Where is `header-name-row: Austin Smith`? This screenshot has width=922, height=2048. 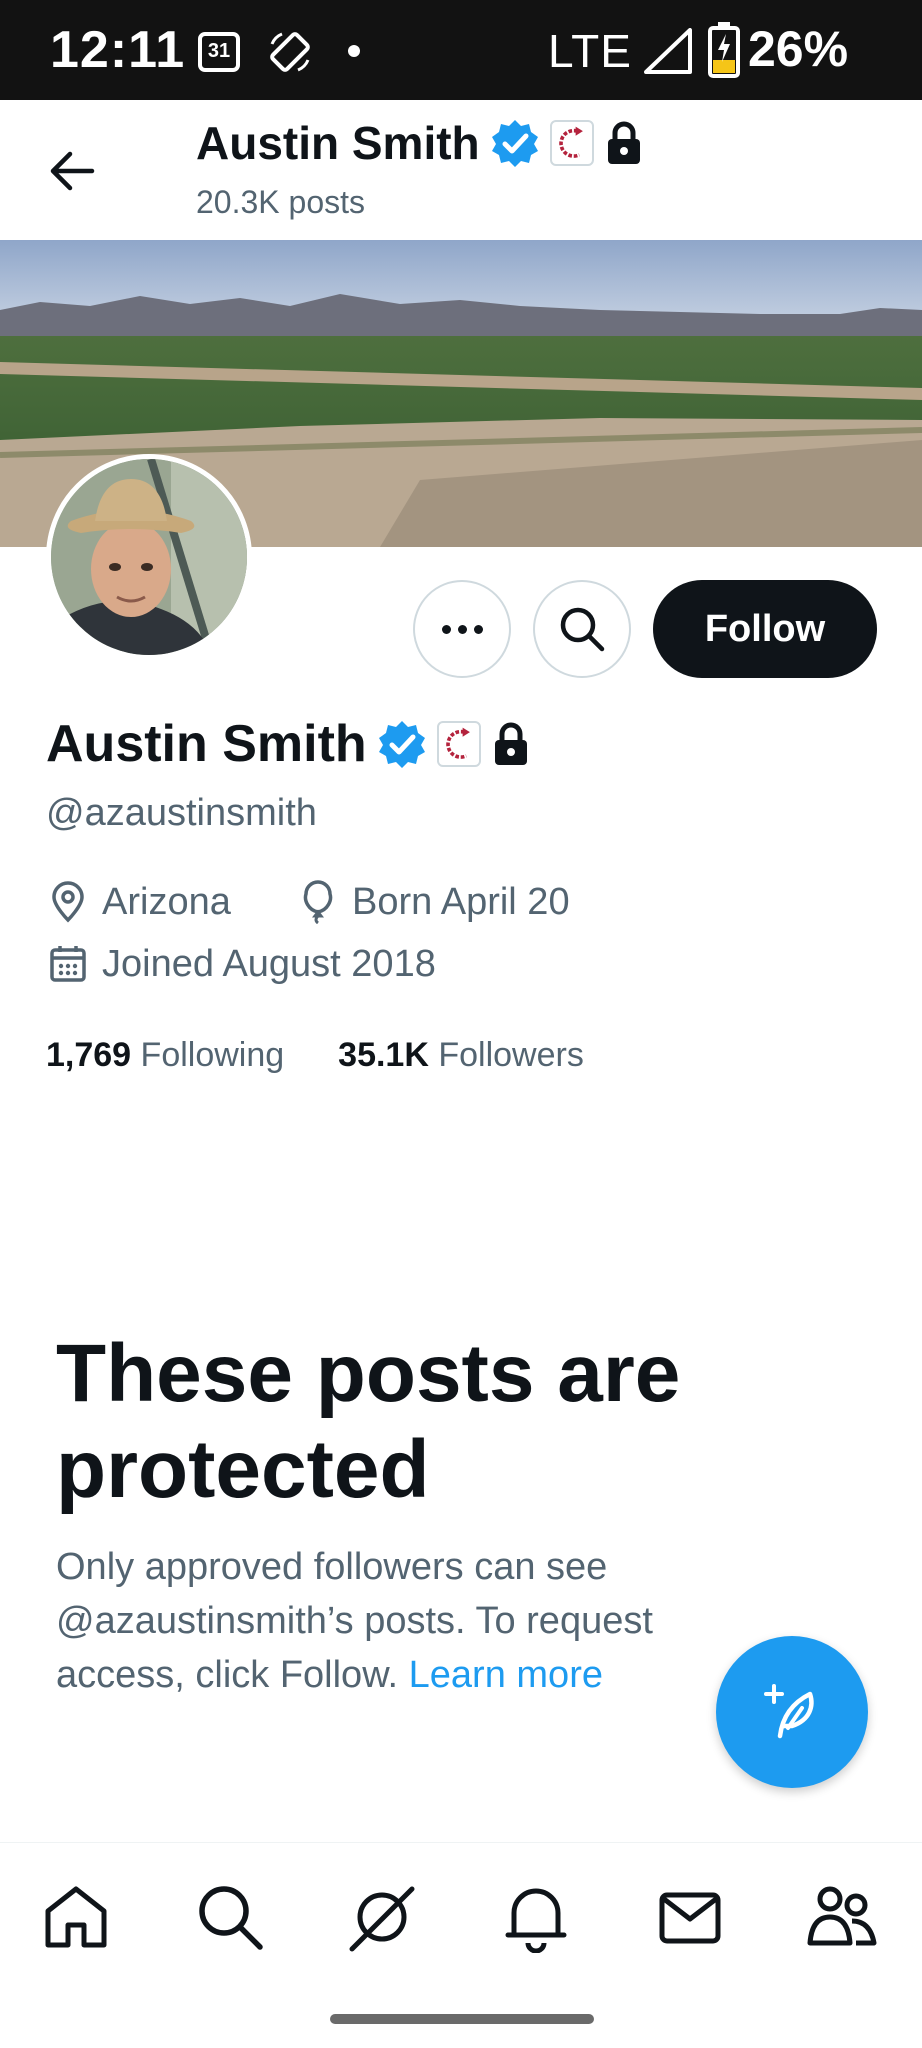
header-name-row: Austin Smith is located at coordinates (420, 143).